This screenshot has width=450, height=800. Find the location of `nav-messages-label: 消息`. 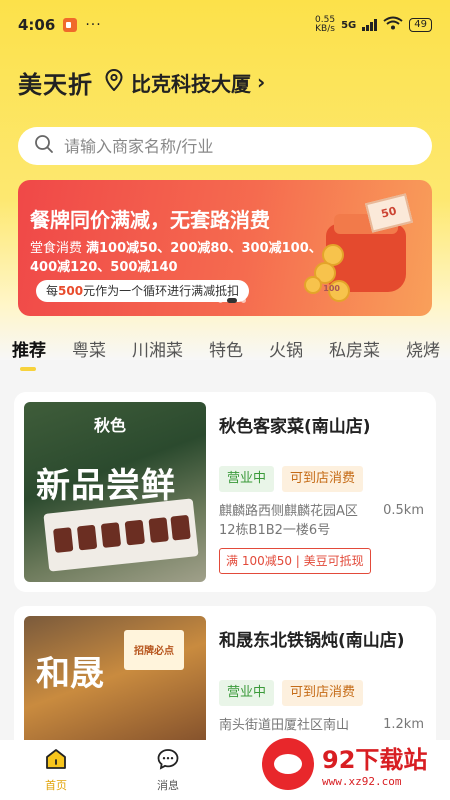

nav-messages-label: 消息 is located at coordinates (168, 785).